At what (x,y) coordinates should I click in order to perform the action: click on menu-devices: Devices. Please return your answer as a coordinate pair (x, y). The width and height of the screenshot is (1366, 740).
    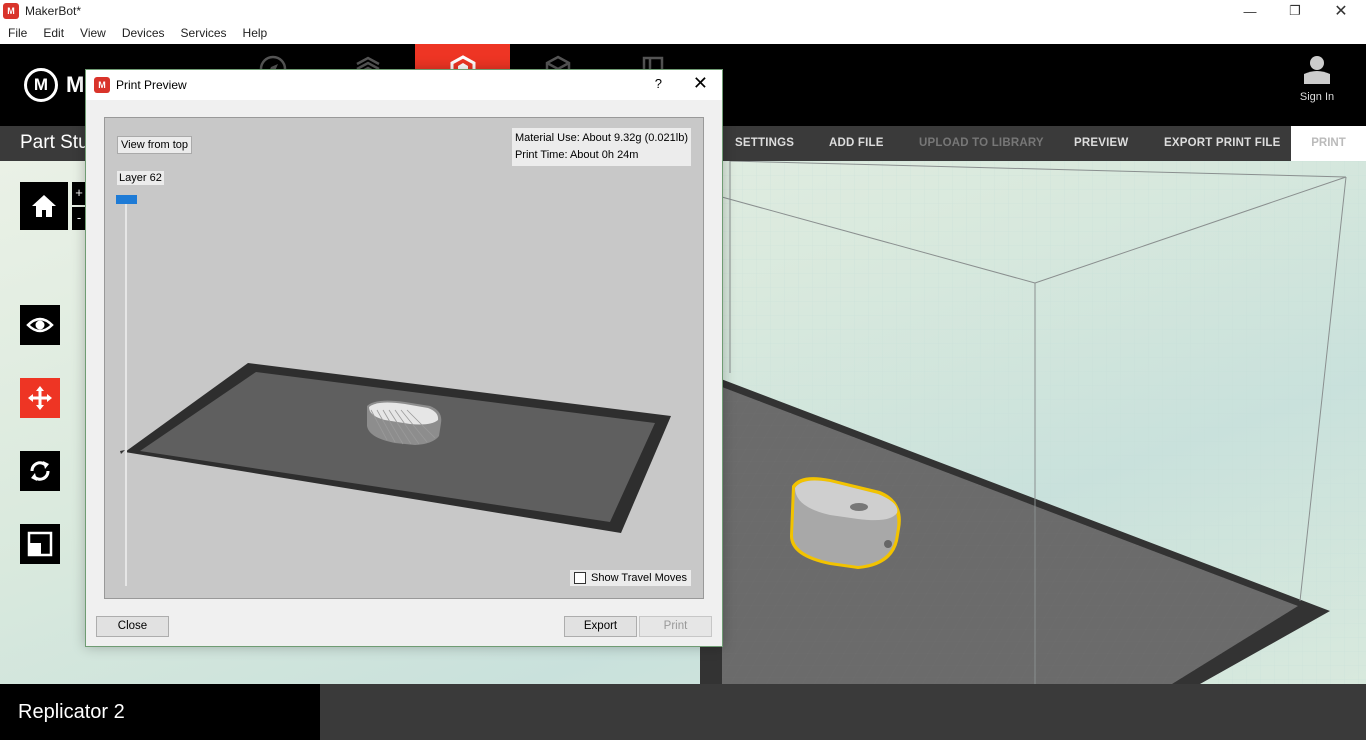
    Looking at the image, I should click on (143, 33).